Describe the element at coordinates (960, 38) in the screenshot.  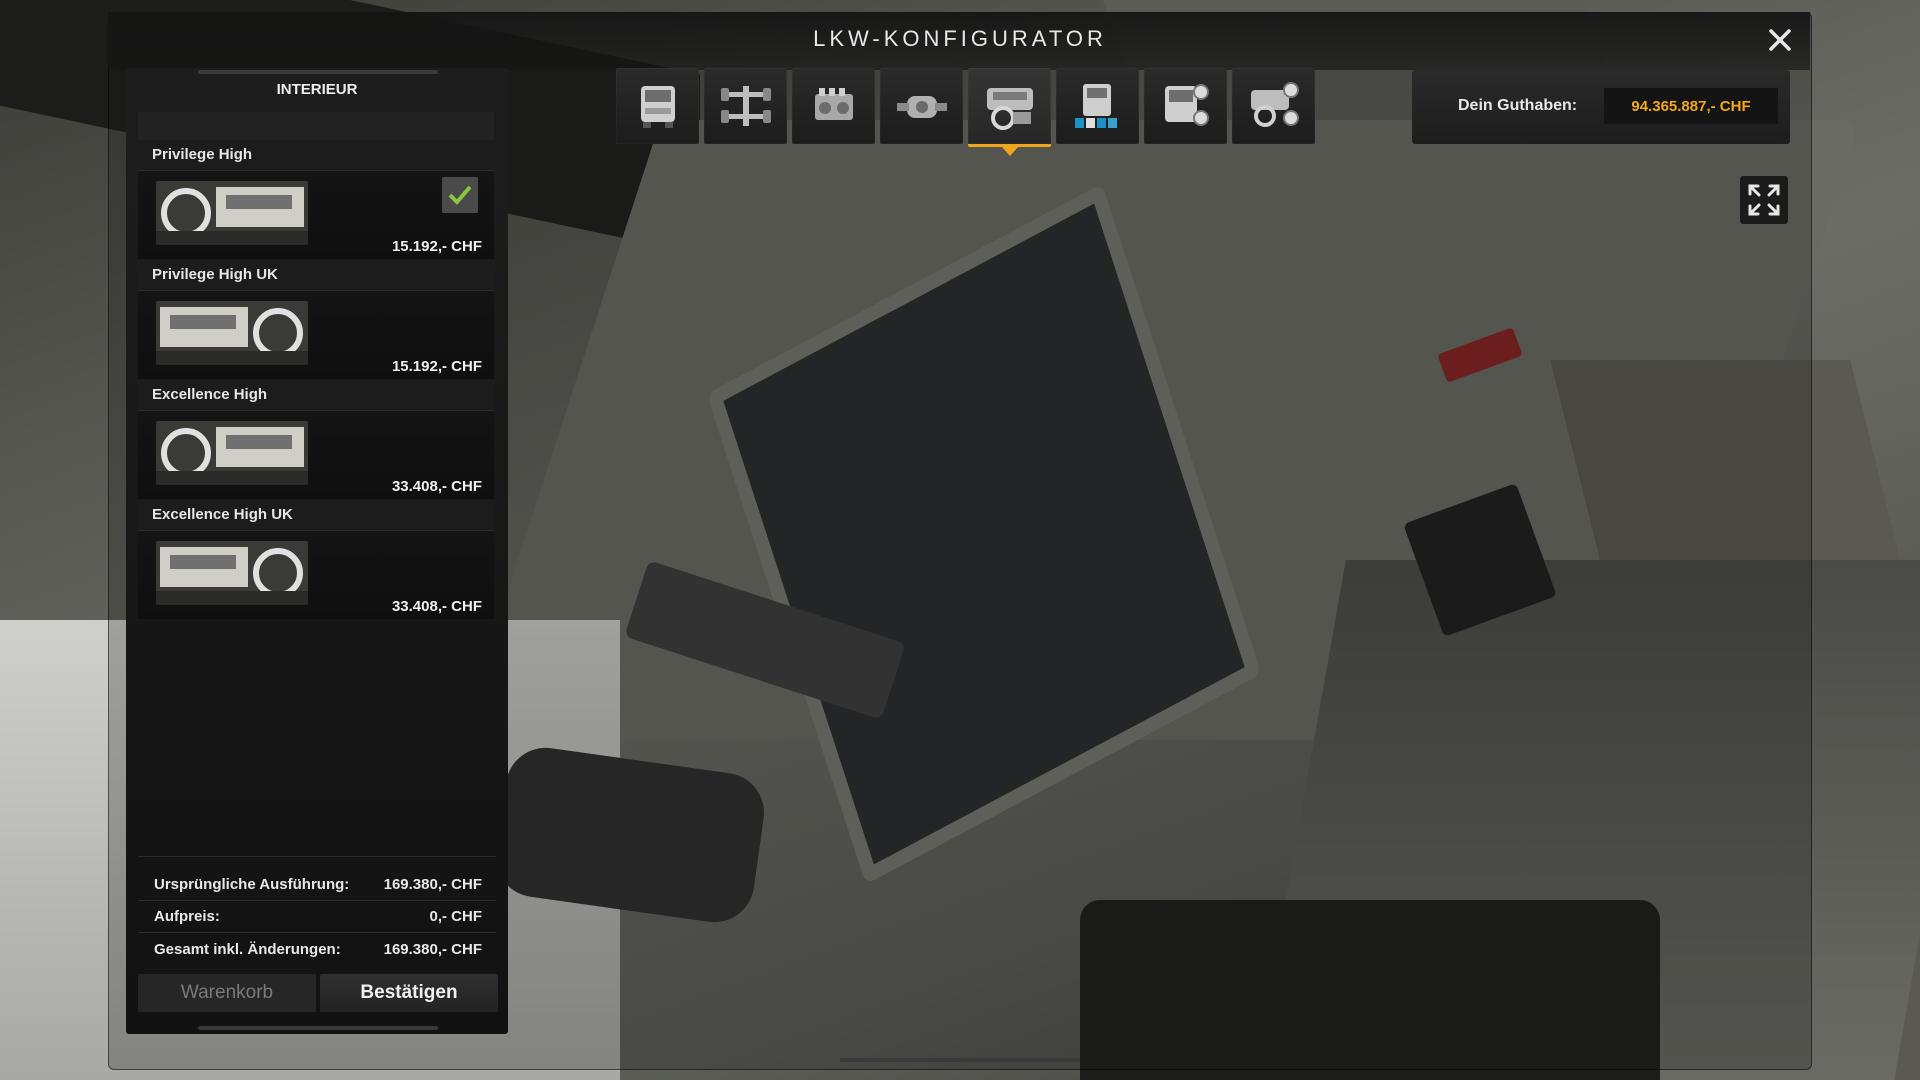
I see `window-title: LKW-KONFIGURATOR` at that location.